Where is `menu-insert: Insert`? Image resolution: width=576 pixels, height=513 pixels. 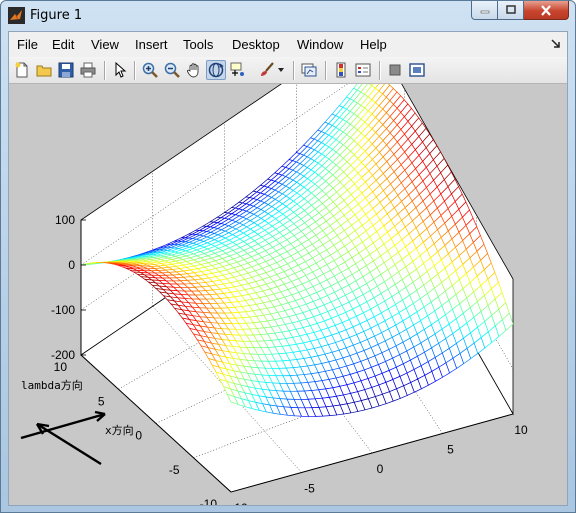 menu-insert: Insert is located at coordinates (151, 44).